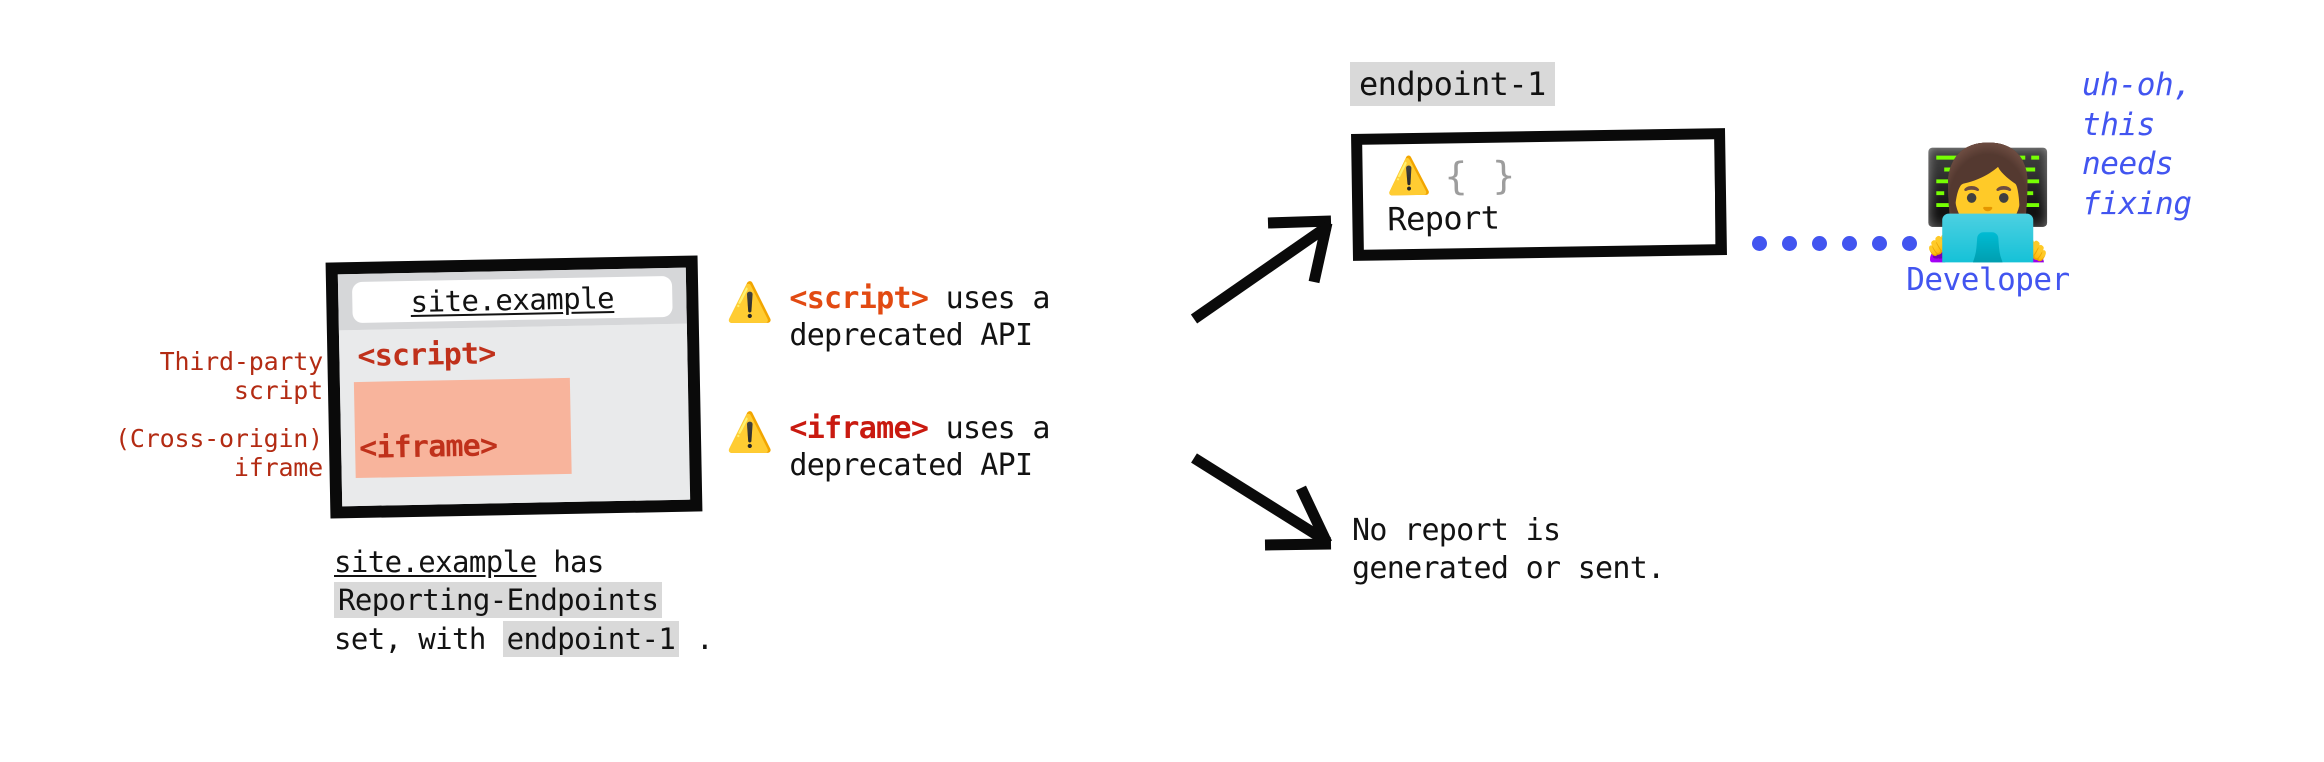  I want to click on warning-row-iframe: ⚠️ <iframe> uses a deprecated API, so click(888, 447).